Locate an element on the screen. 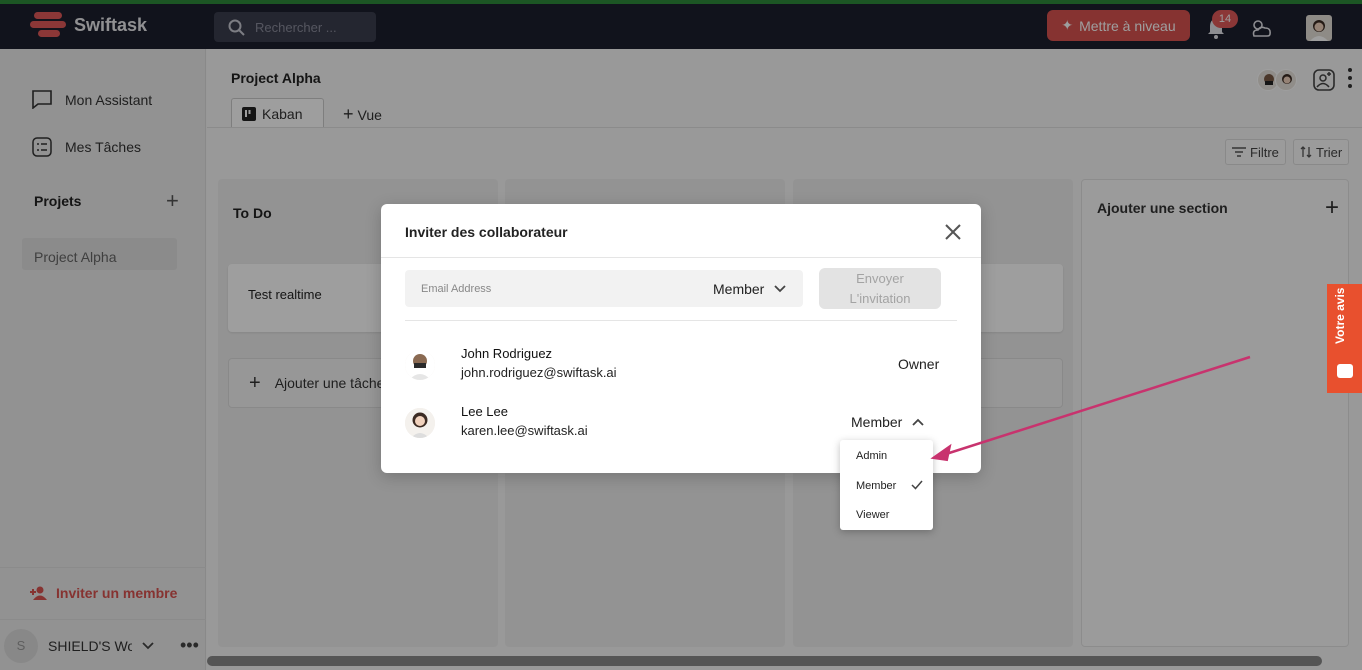 This screenshot has height=670, width=1362. member-email: karen.lee@swiftask.ai is located at coordinates (524, 430).